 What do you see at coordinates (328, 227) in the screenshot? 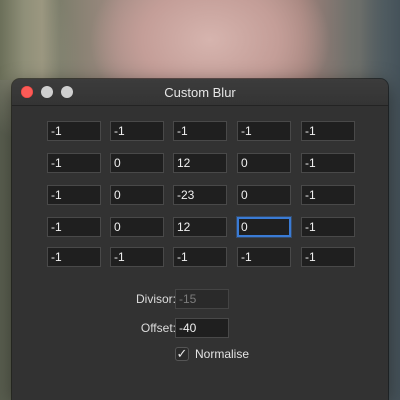
I see `matrix-cell-r4-c5: -1` at bounding box center [328, 227].